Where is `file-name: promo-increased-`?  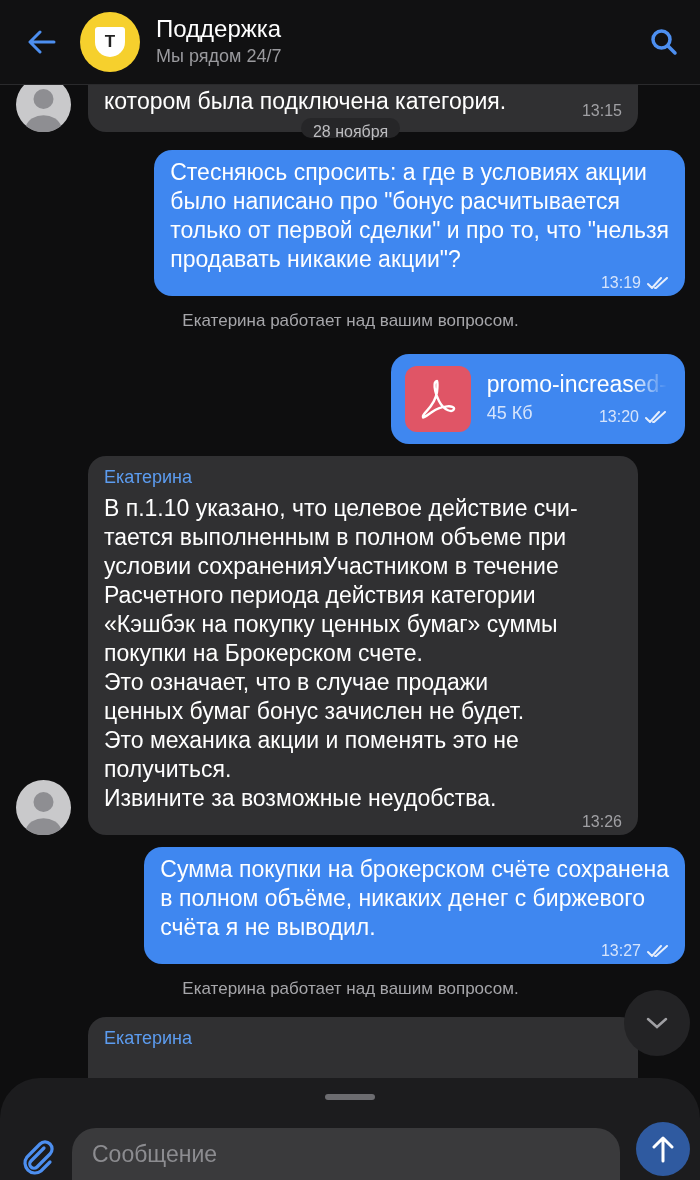
file-name: promo-increased- is located at coordinates (576, 384).